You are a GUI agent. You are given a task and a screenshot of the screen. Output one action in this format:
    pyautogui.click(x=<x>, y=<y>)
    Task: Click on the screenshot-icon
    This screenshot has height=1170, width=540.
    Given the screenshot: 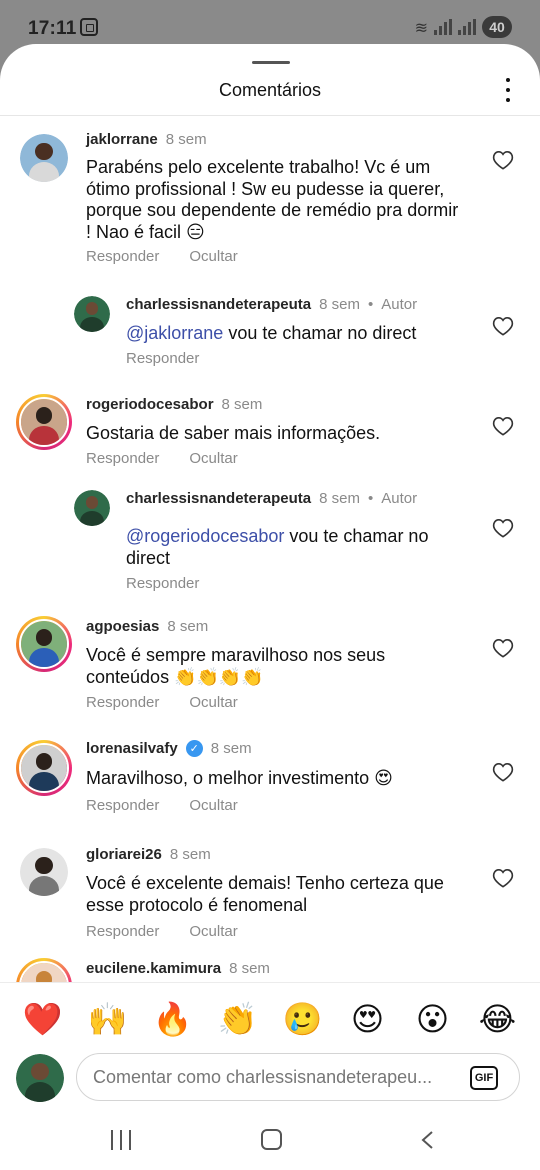 What is the action you would take?
    pyautogui.click(x=89, y=27)
    